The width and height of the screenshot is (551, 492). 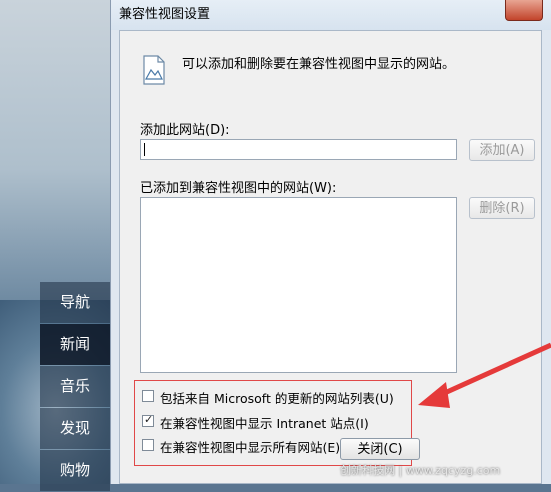 I want to click on web-page-icon, so click(x=154, y=70).